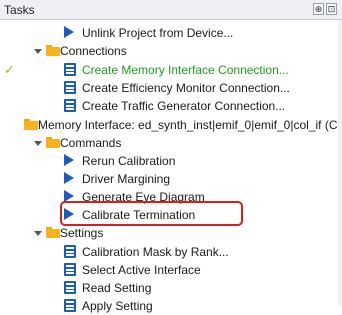  What do you see at coordinates (91, 143) in the screenshot?
I see `tree-item-label: Commands` at bounding box center [91, 143].